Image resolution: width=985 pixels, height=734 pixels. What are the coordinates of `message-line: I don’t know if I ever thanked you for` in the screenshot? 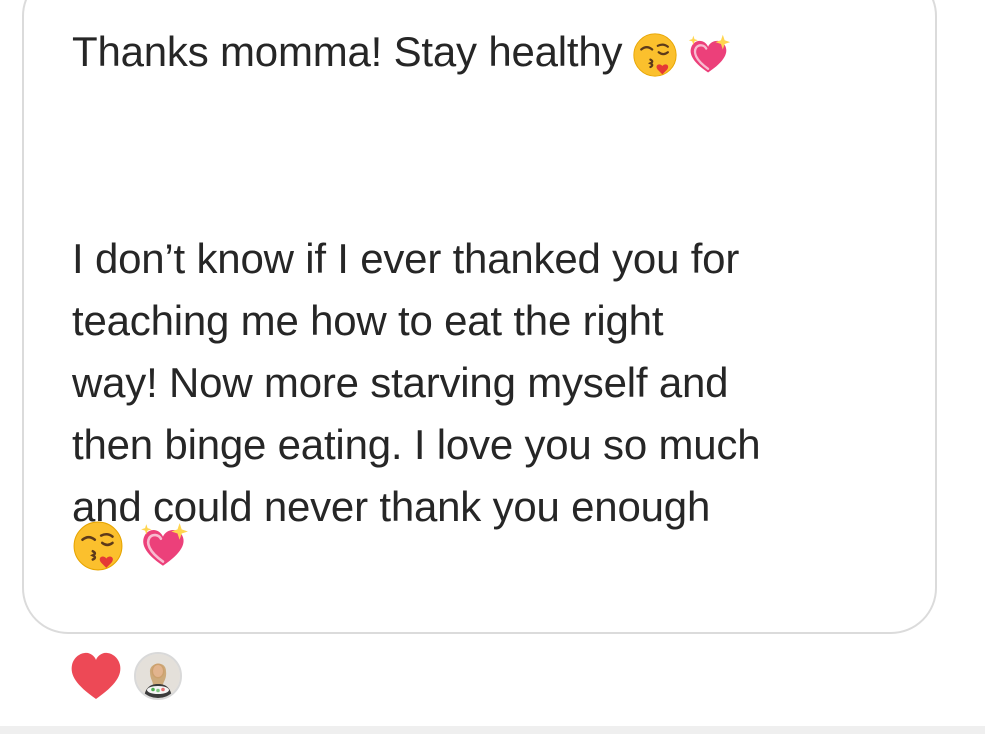 It's located at (406, 258).